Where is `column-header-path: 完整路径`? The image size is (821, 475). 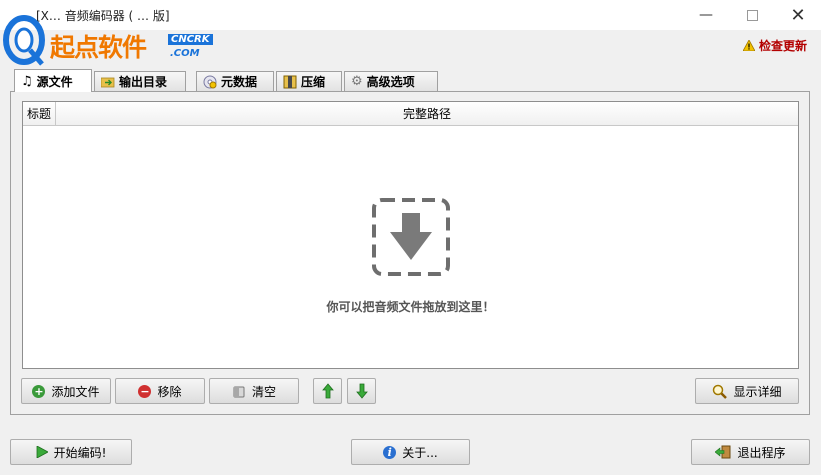 column-header-path: 完整路径 is located at coordinates (427, 114).